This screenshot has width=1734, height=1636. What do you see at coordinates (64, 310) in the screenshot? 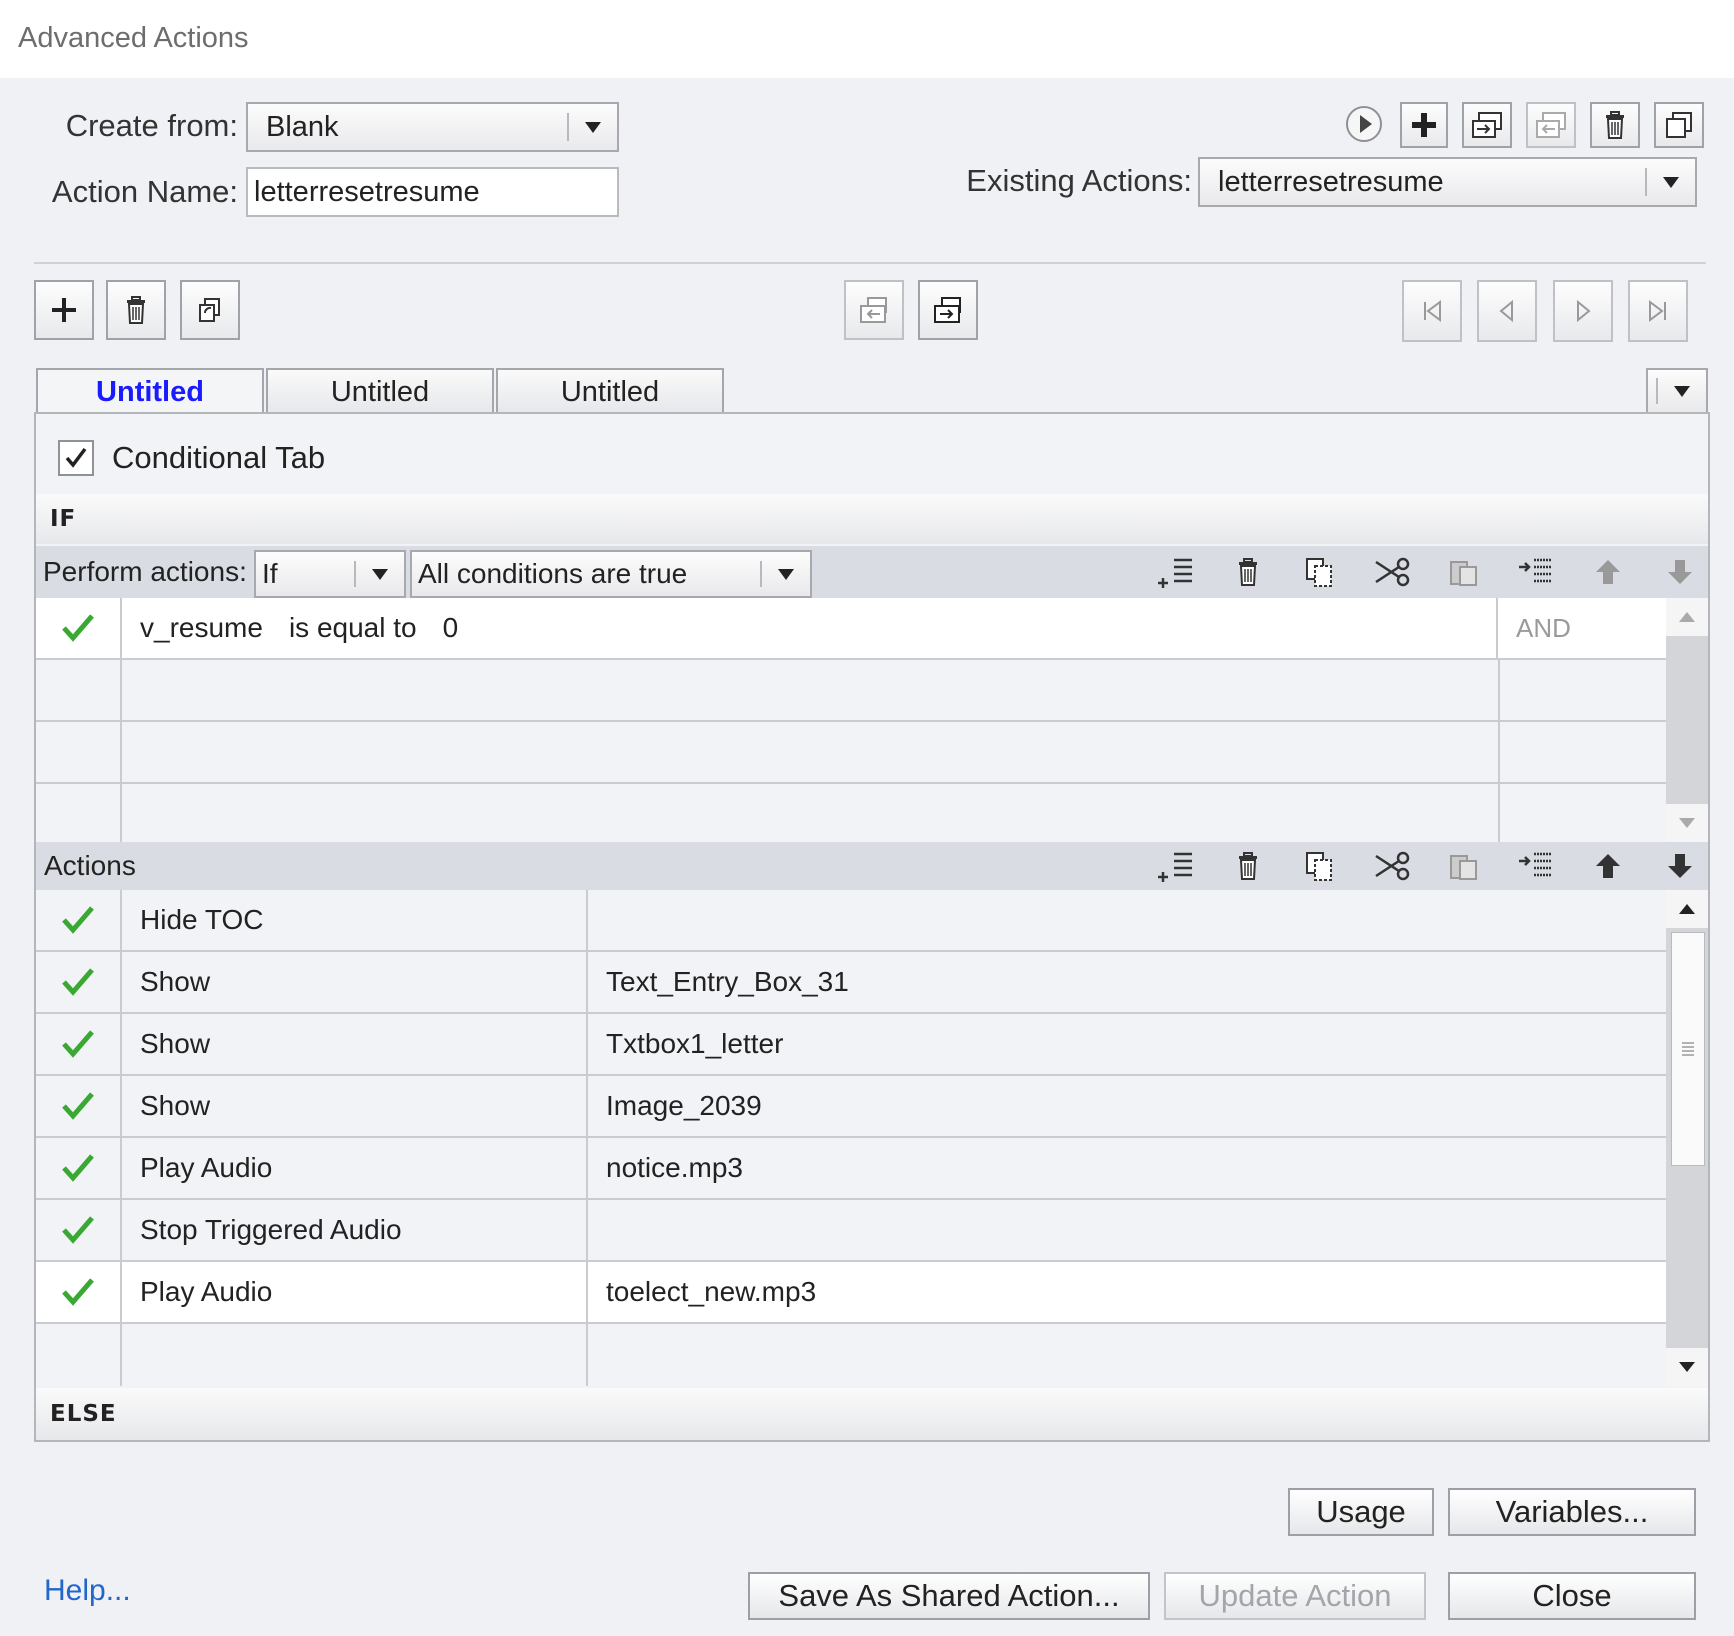
I see `add-decision-button` at bounding box center [64, 310].